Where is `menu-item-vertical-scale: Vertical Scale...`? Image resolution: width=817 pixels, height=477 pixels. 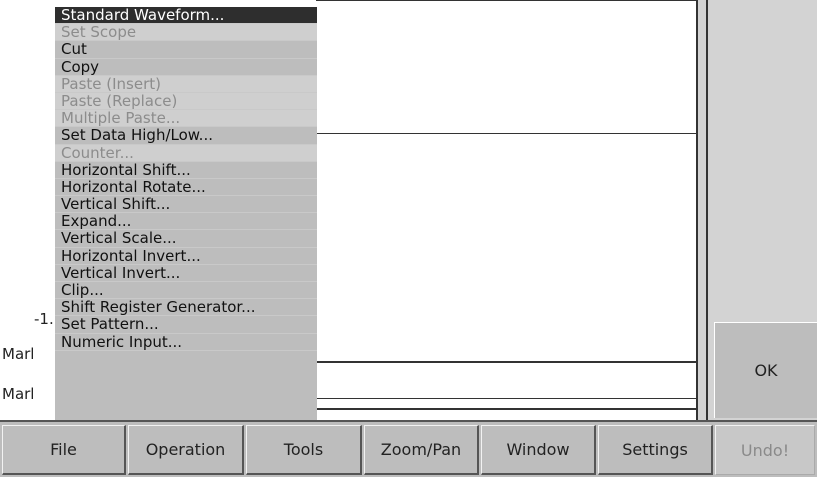
menu-item-vertical-scale: Vertical Scale... is located at coordinates (186, 239).